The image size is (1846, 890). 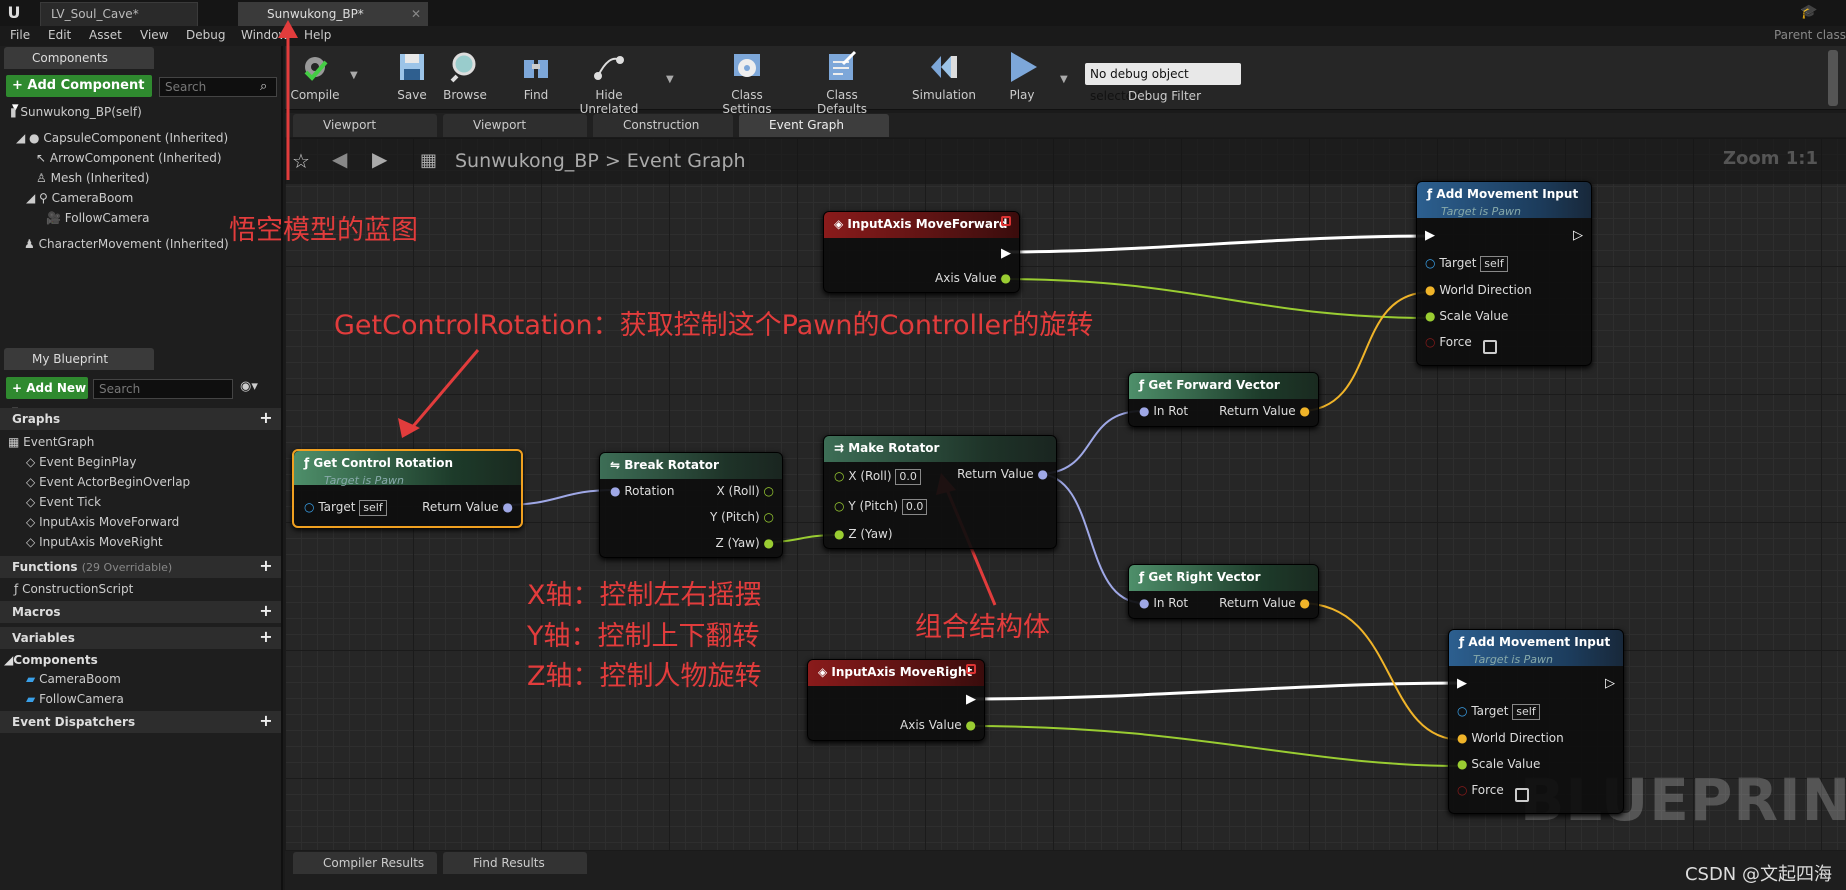 I want to click on node-title: Get Control Rotation, so click(x=383, y=463).